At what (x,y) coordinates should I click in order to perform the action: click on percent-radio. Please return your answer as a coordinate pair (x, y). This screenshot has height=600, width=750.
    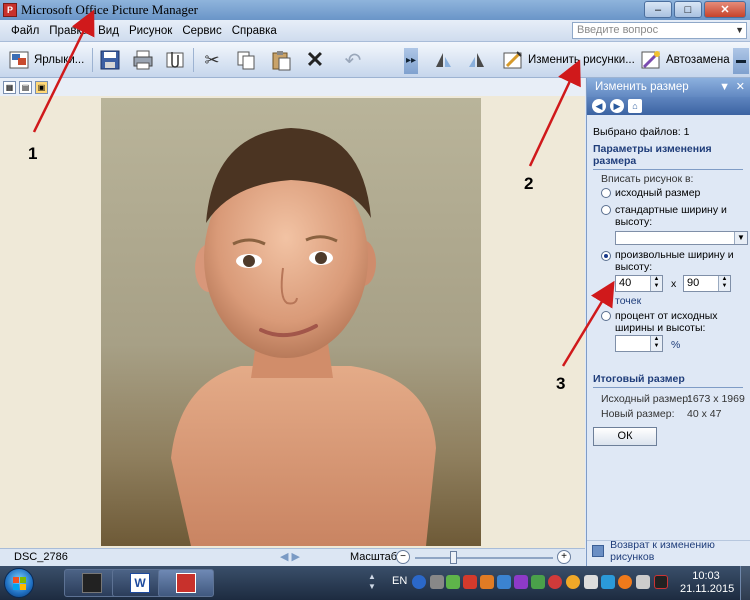
    Looking at the image, I should click on (606, 316).